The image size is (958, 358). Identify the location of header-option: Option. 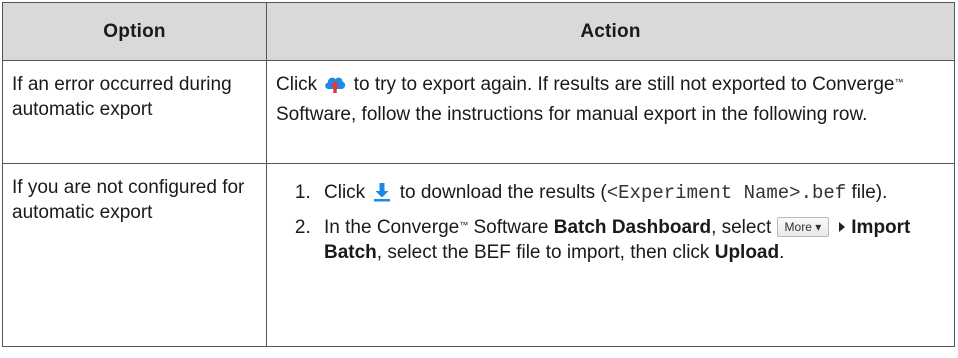
(134, 31).